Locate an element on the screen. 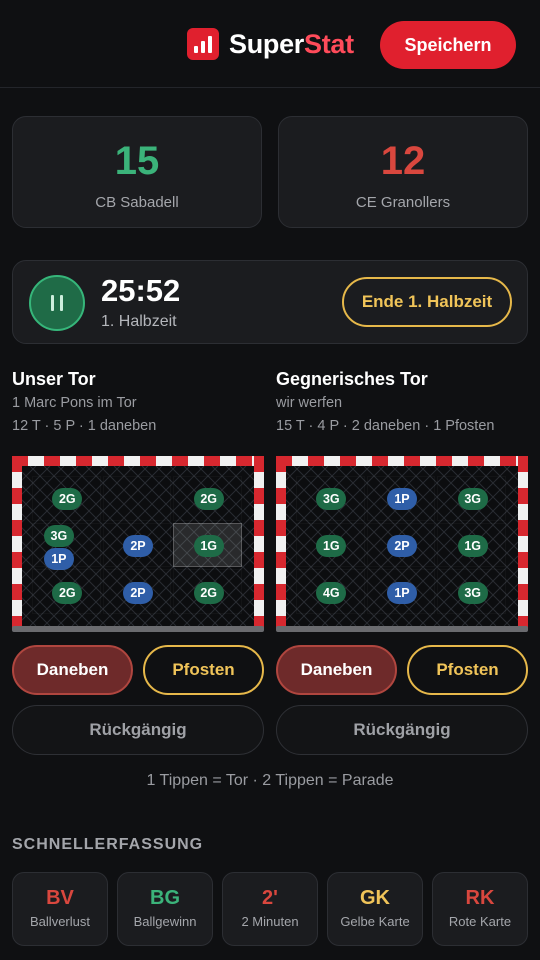 This screenshot has height=960, width=540. quick-entry-button: 2' 2 Minuten is located at coordinates (270, 909).